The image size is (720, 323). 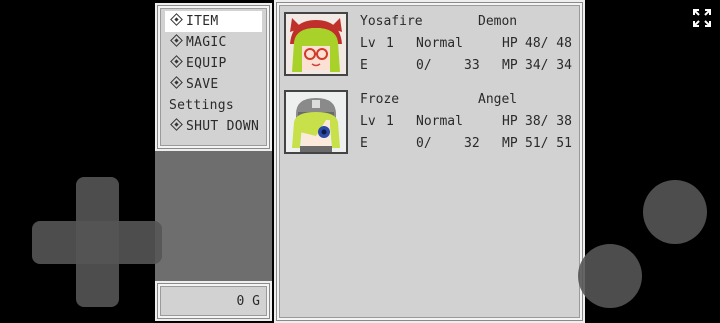 What do you see at coordinates (380, 99) in the screenshot?
I see `member-name: Froze` at bounding box center [380, 99].